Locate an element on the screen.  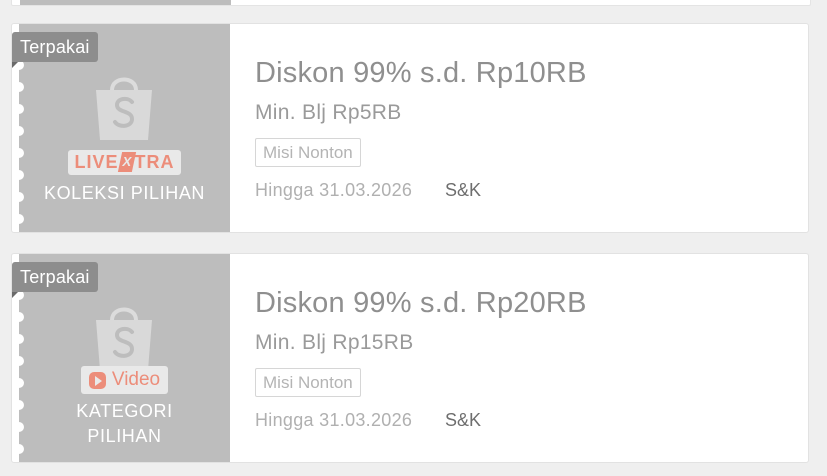
min-purchase: Min. Blj Rp5RB is located at coordinates (328, 112).